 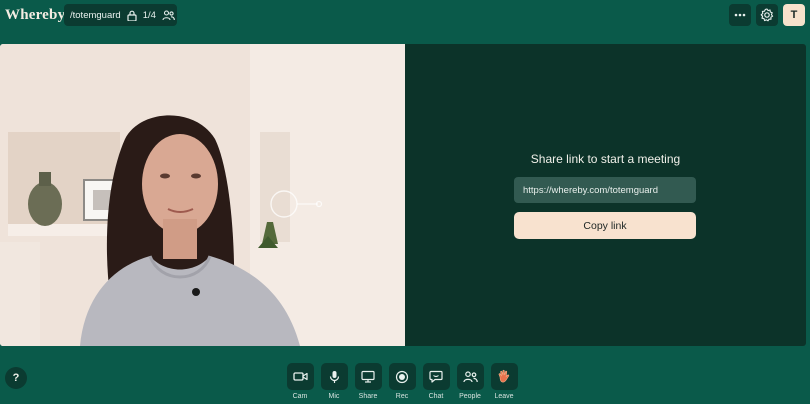 I want to click on room-info-pill: /totemguard 1/4, so click(x=120, y=15).